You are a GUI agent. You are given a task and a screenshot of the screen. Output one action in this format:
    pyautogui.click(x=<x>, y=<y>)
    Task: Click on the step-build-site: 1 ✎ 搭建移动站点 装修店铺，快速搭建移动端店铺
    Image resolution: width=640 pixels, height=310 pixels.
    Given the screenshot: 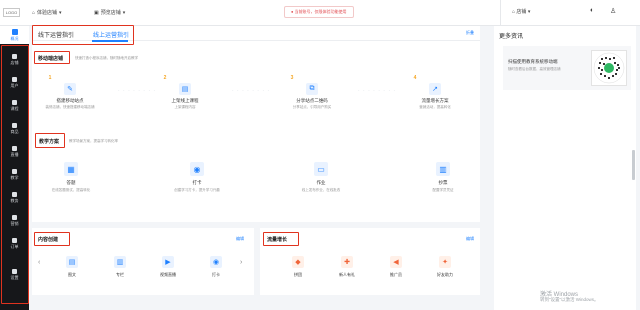 What is the action you would take?
    pyautogui.click(x=70, y=92)
    